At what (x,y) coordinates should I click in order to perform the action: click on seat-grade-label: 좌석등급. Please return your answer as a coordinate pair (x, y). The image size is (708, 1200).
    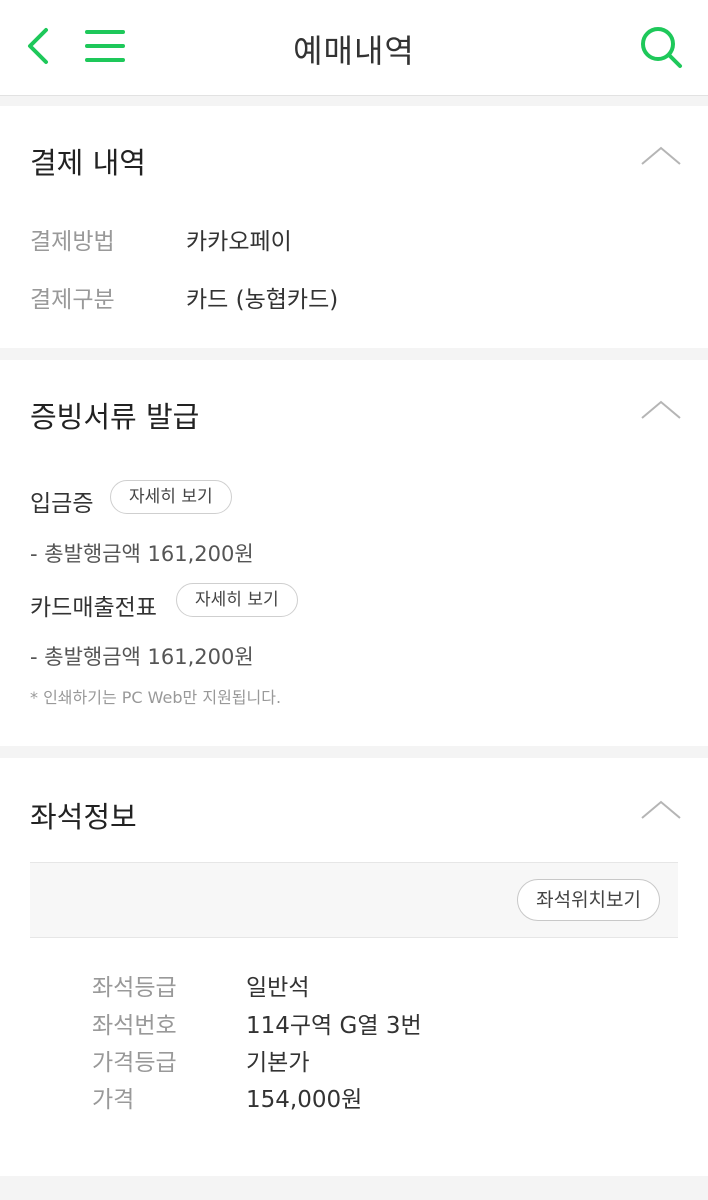
    Looking at the image, I should click on (134, 988).